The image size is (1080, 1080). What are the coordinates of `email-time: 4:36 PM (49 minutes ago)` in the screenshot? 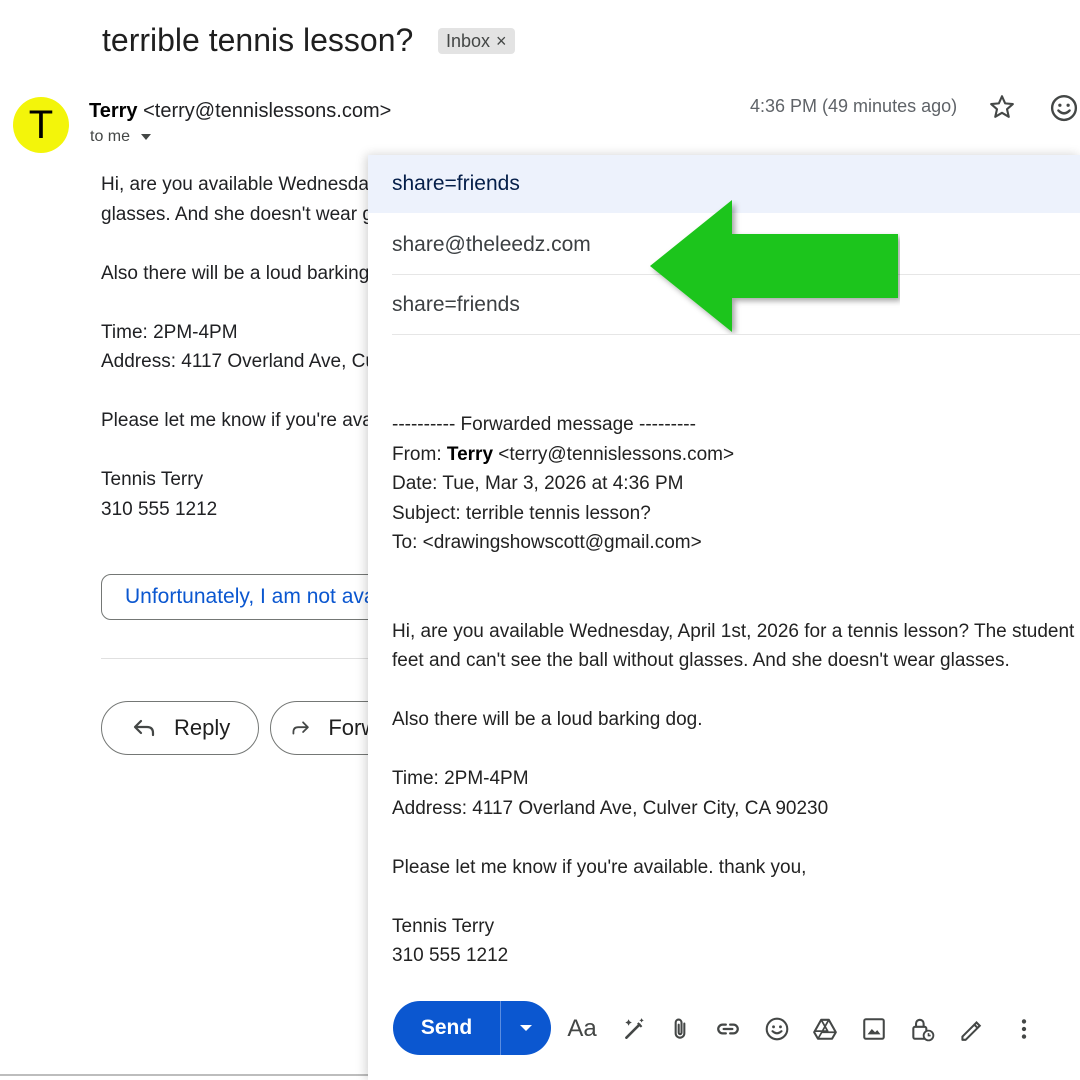 It's located at (854, 106).